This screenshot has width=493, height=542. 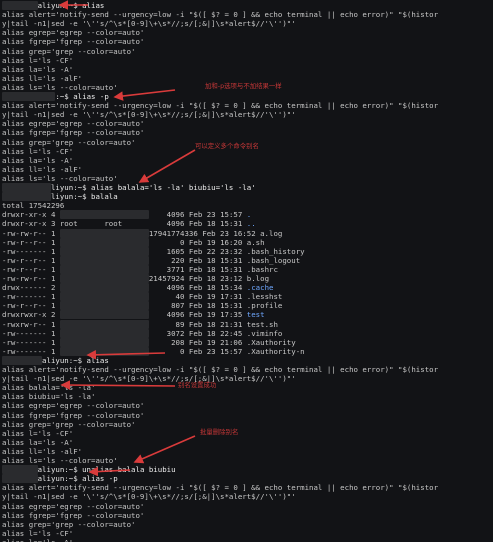 What do you see at coordinates (164, 449) in the screenshot?
I see `arrow-to-unalias` at bounding box center [164, 449].